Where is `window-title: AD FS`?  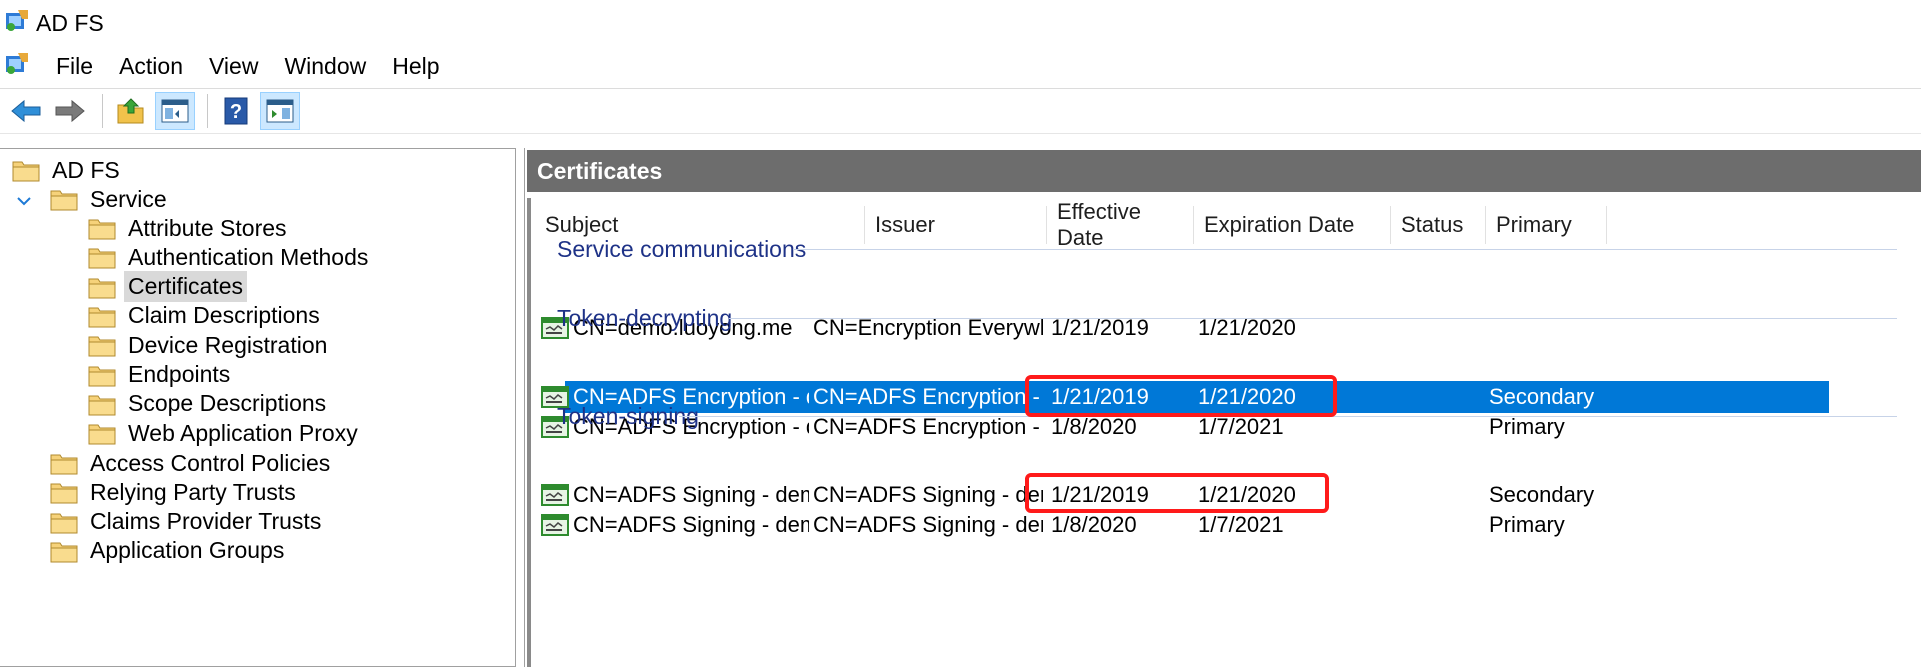 window-title: AD FS is located at coordinates (70, 22).